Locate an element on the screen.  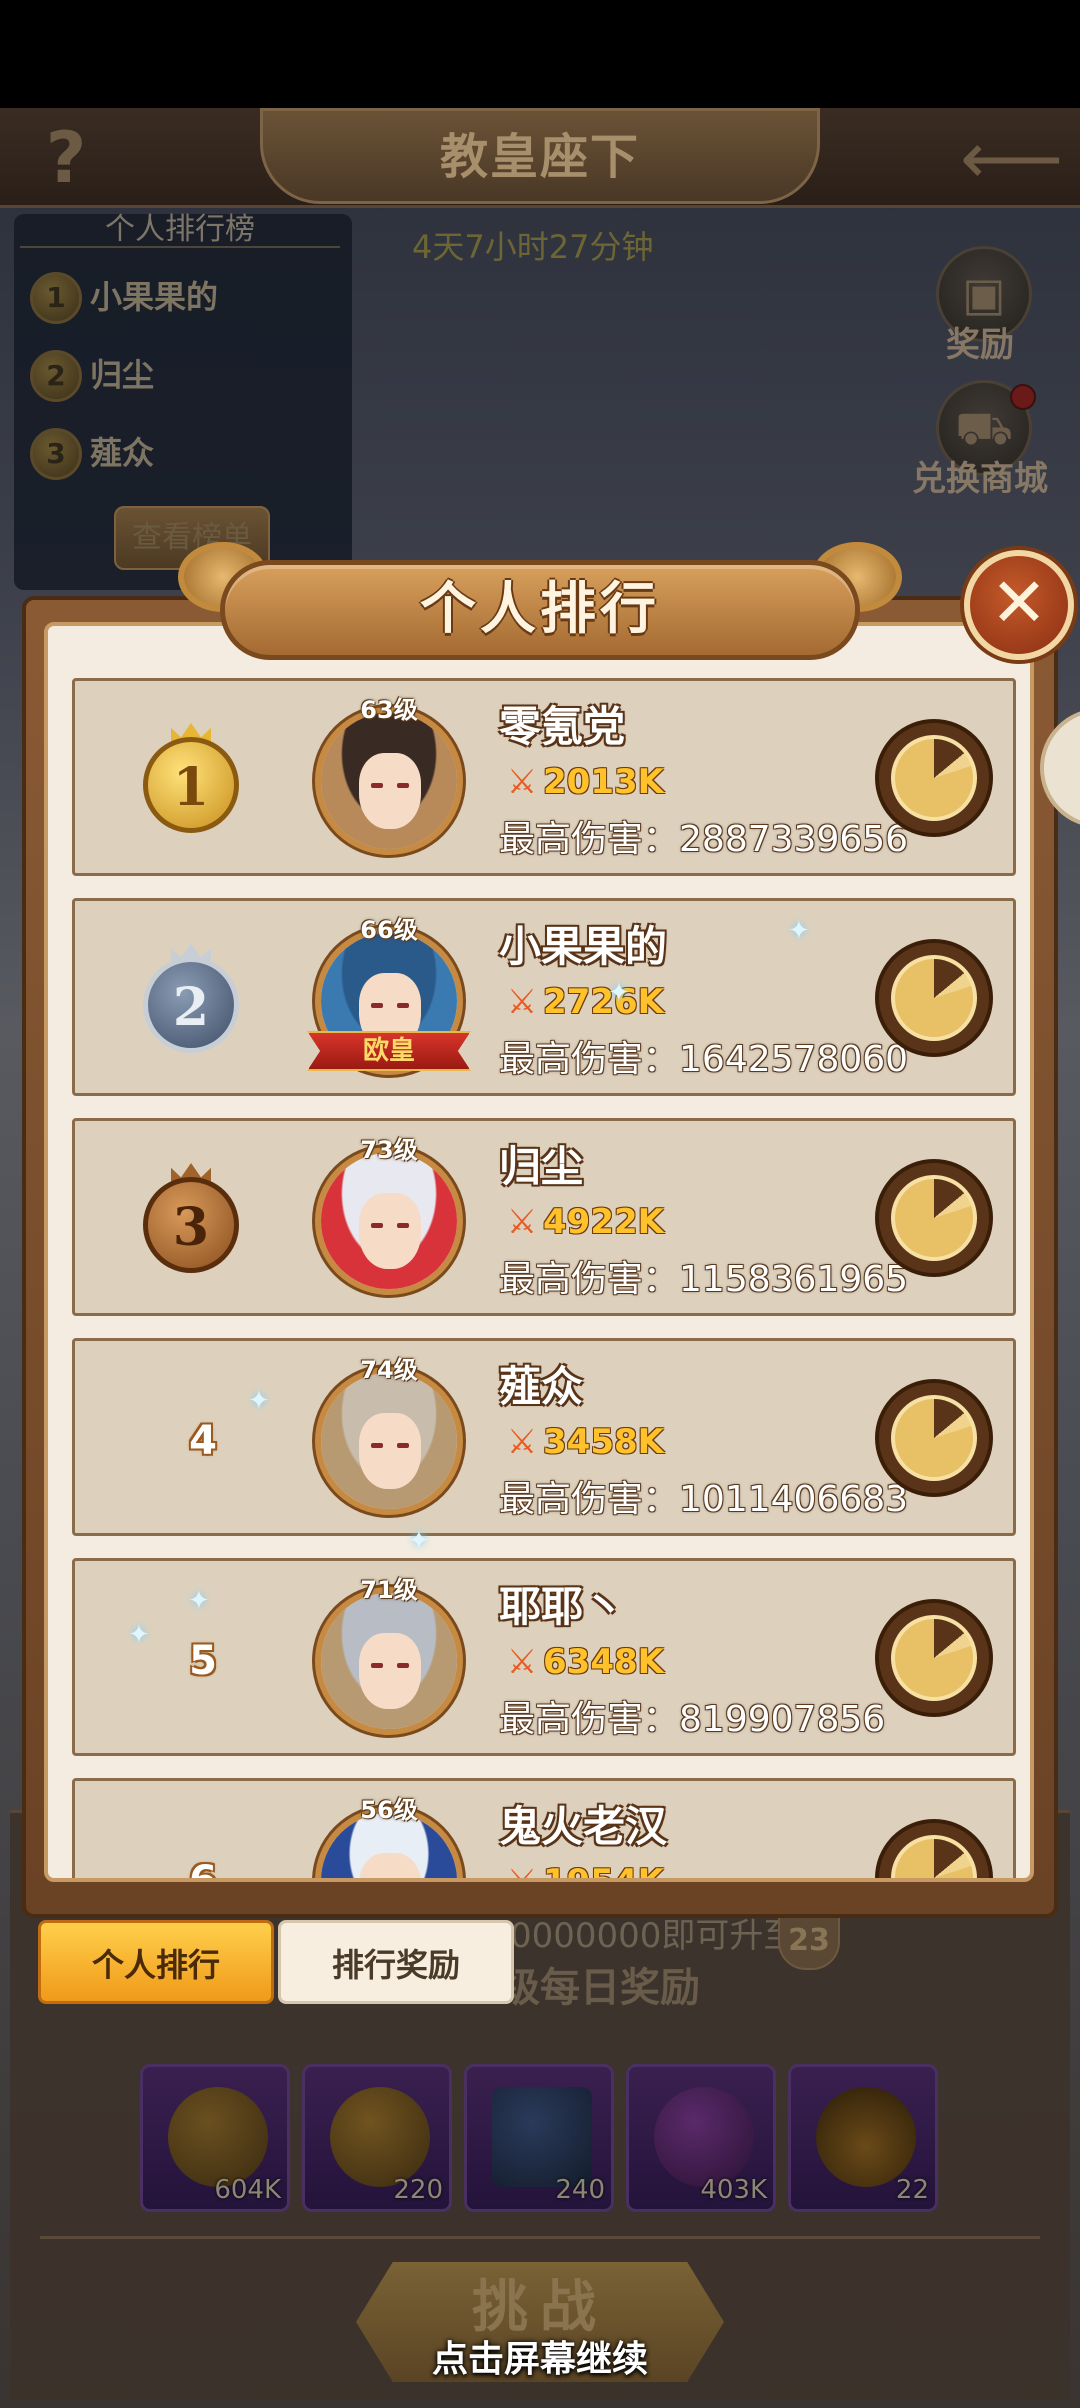
ranking-entry: 1 63级 零氪党 ⚔ 2013K 最高伤害：2887339656 is located at coordinates (544, 777).